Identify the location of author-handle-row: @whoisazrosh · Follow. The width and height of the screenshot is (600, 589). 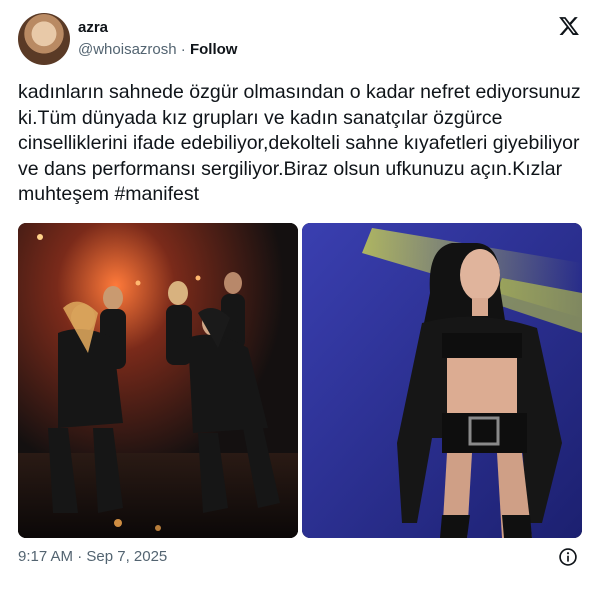
(157, 50).